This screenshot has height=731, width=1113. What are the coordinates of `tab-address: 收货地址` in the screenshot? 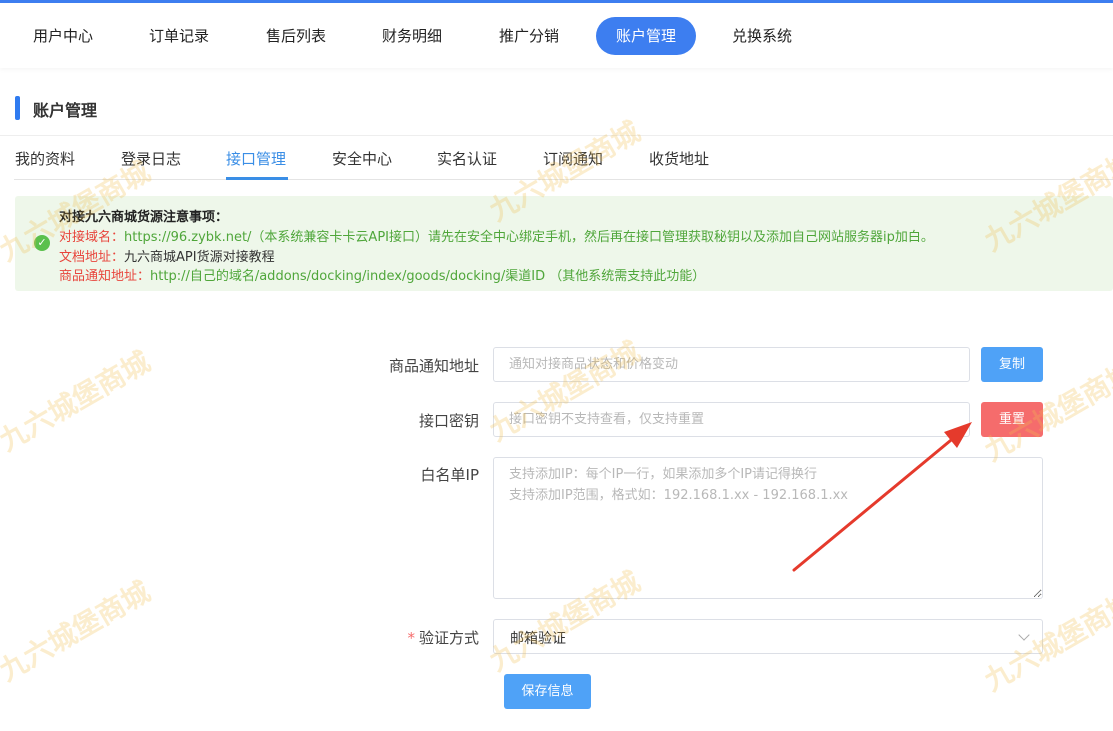 It's located at (679, 158).